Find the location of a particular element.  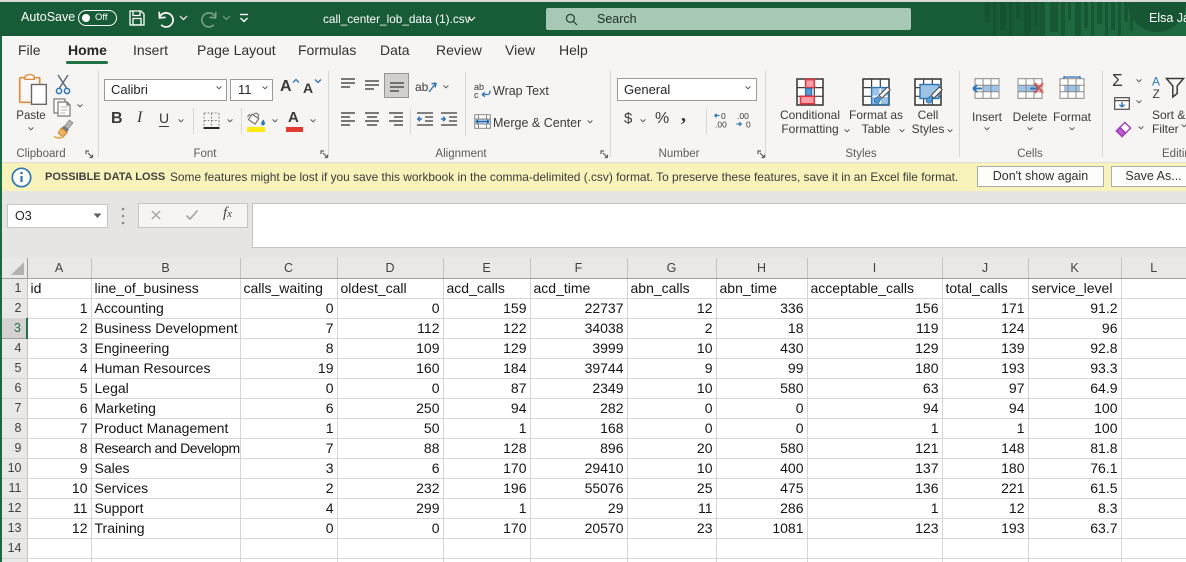

svg-text: ab is located at coordinates (422, 87).